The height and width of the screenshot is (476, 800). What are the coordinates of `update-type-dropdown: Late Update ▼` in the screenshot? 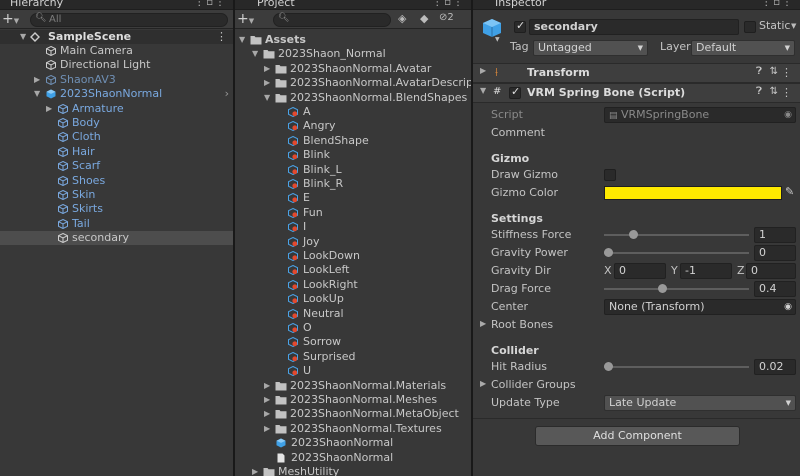 It's located at (700, 403).